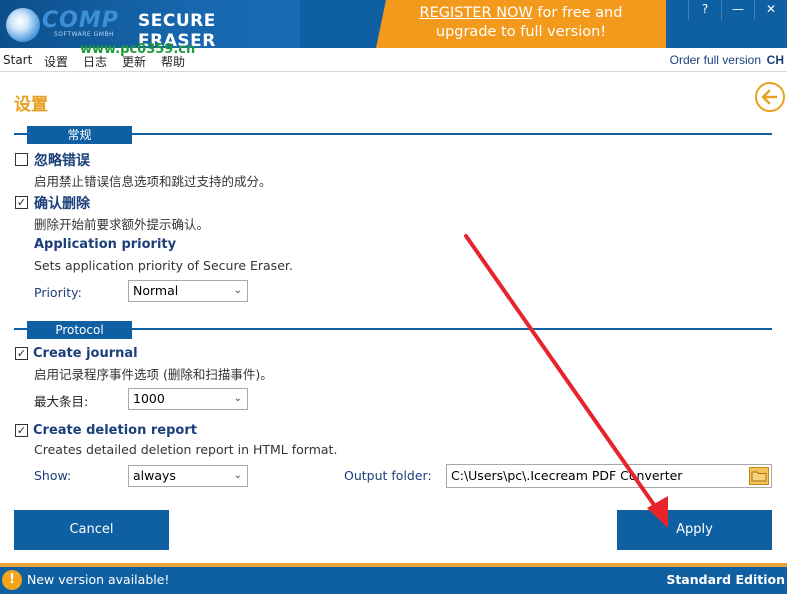 Image resolution: width=787 pixels, height=594 pixels. Describe the element at coordinates (188, 476) in the screenshot. I see `show-select: always ⌄` at that location.